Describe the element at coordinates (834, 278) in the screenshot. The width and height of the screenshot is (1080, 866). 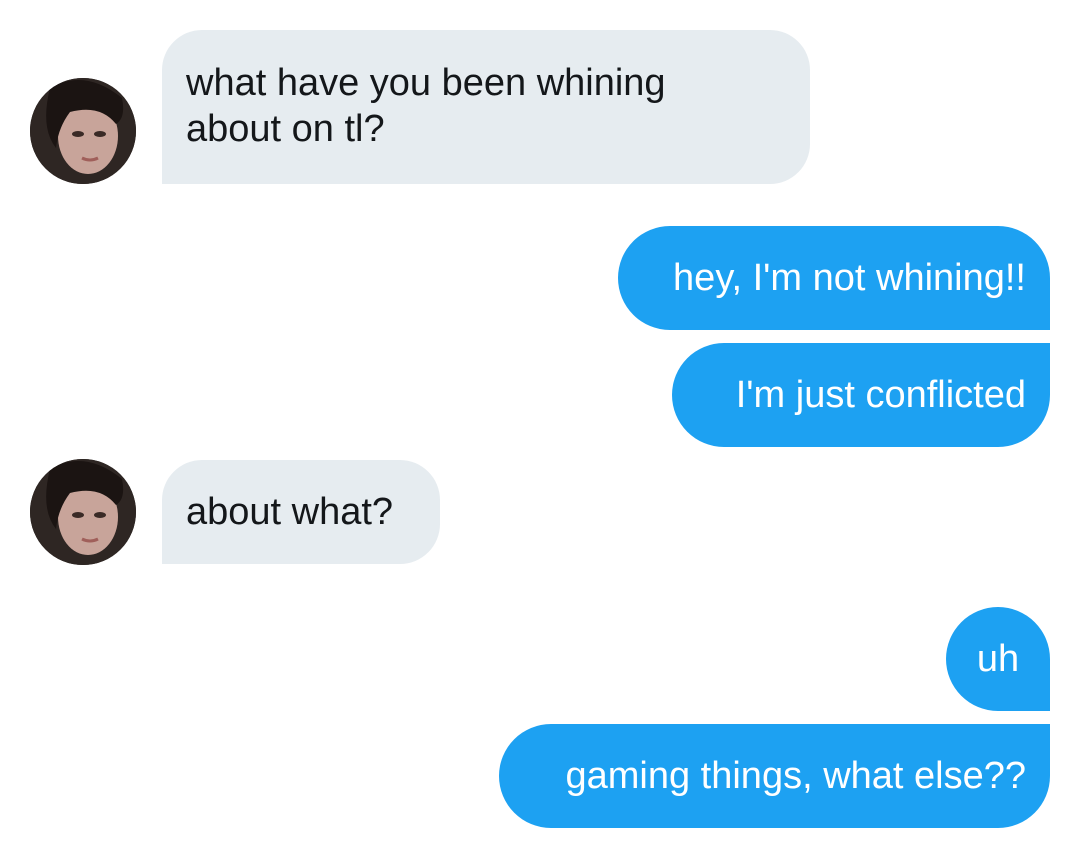
I see `message-bubble-outgoing: hey, I'm not whining!!` at that location.